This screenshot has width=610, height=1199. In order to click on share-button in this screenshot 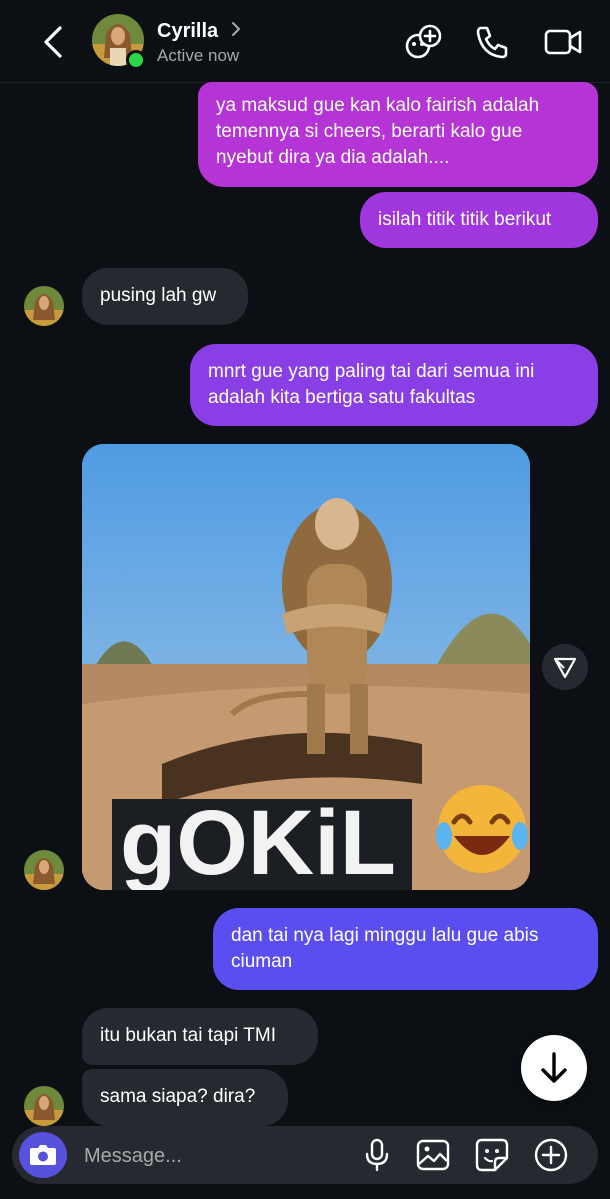, I will do `click(565, 667)`.